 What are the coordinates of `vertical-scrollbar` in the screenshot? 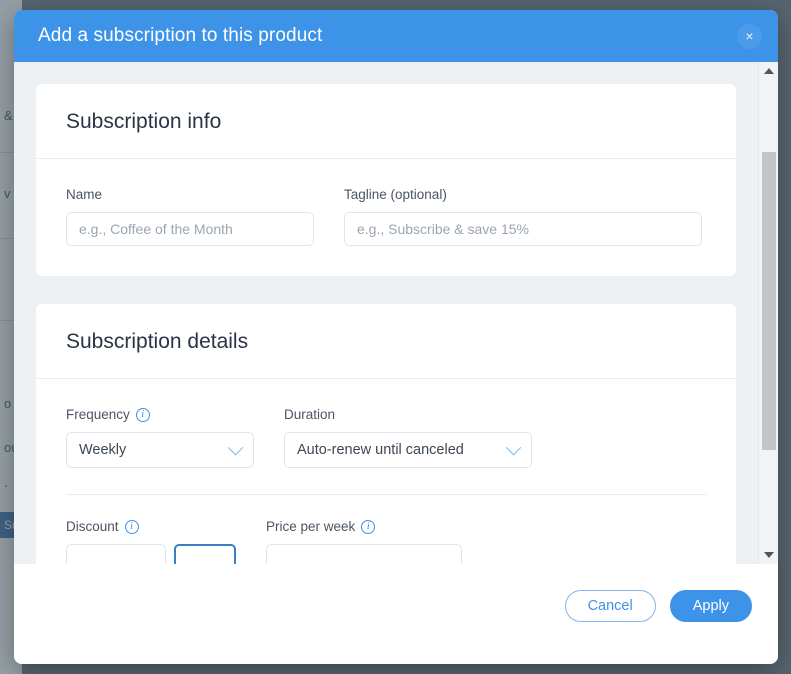 It's located at (768, 313).